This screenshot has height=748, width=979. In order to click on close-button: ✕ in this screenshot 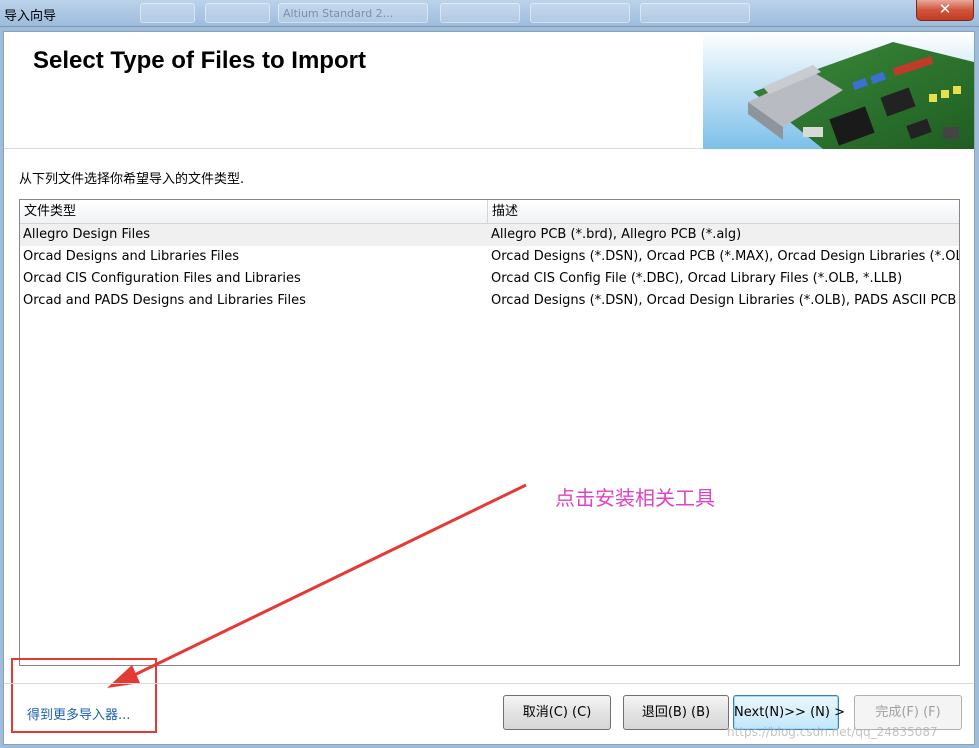, I will do `click(945, 10)`.